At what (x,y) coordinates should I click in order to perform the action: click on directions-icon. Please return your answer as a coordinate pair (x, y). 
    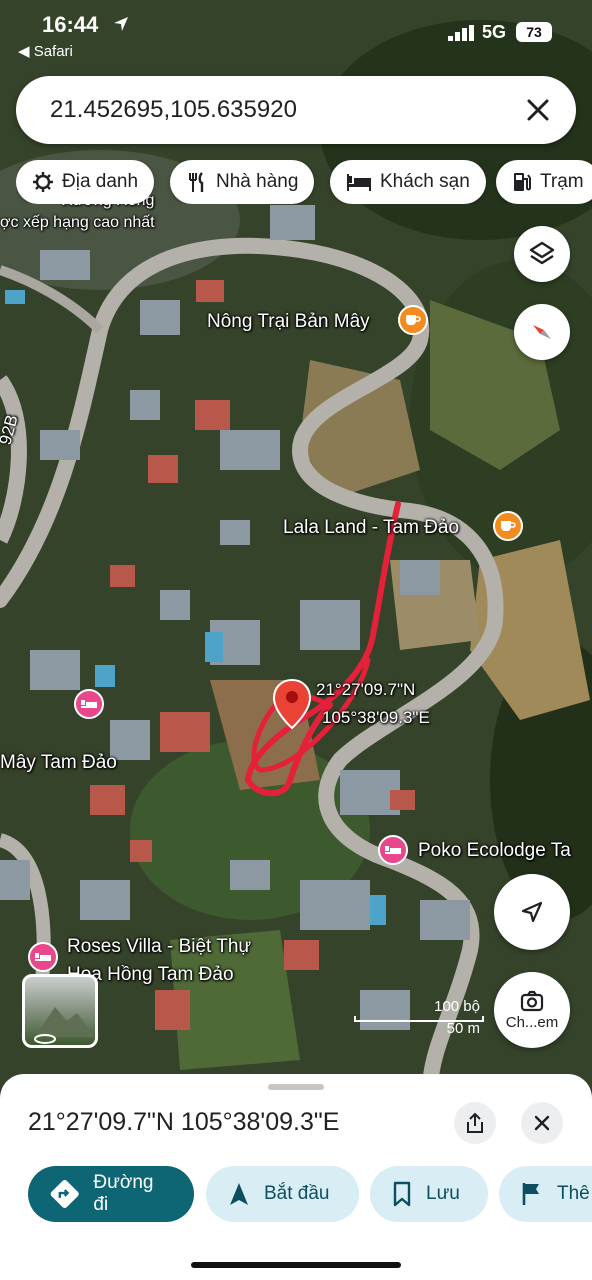
    Looking at the image, I should click on (64, 1194).